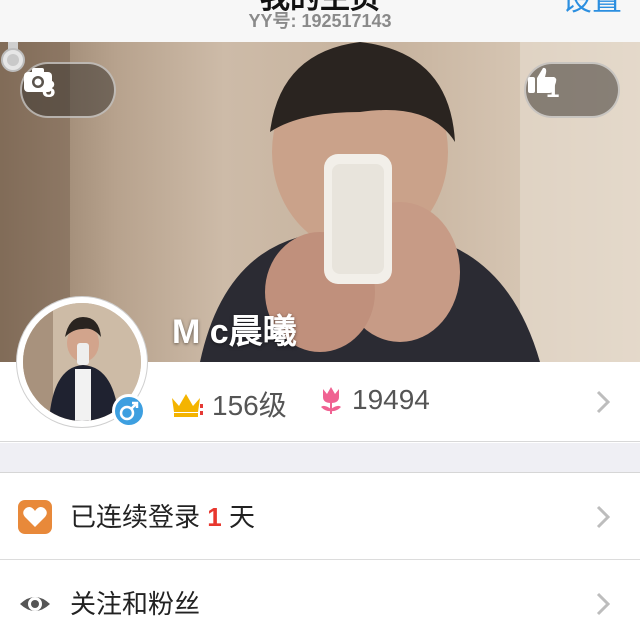 The width and height of the screenshot is (640, 640). What do you see at coordinates (135, 604) in the screenshot?
I see `follow-fans-label: 关注和粉丝` at bounding box center [135, 604].